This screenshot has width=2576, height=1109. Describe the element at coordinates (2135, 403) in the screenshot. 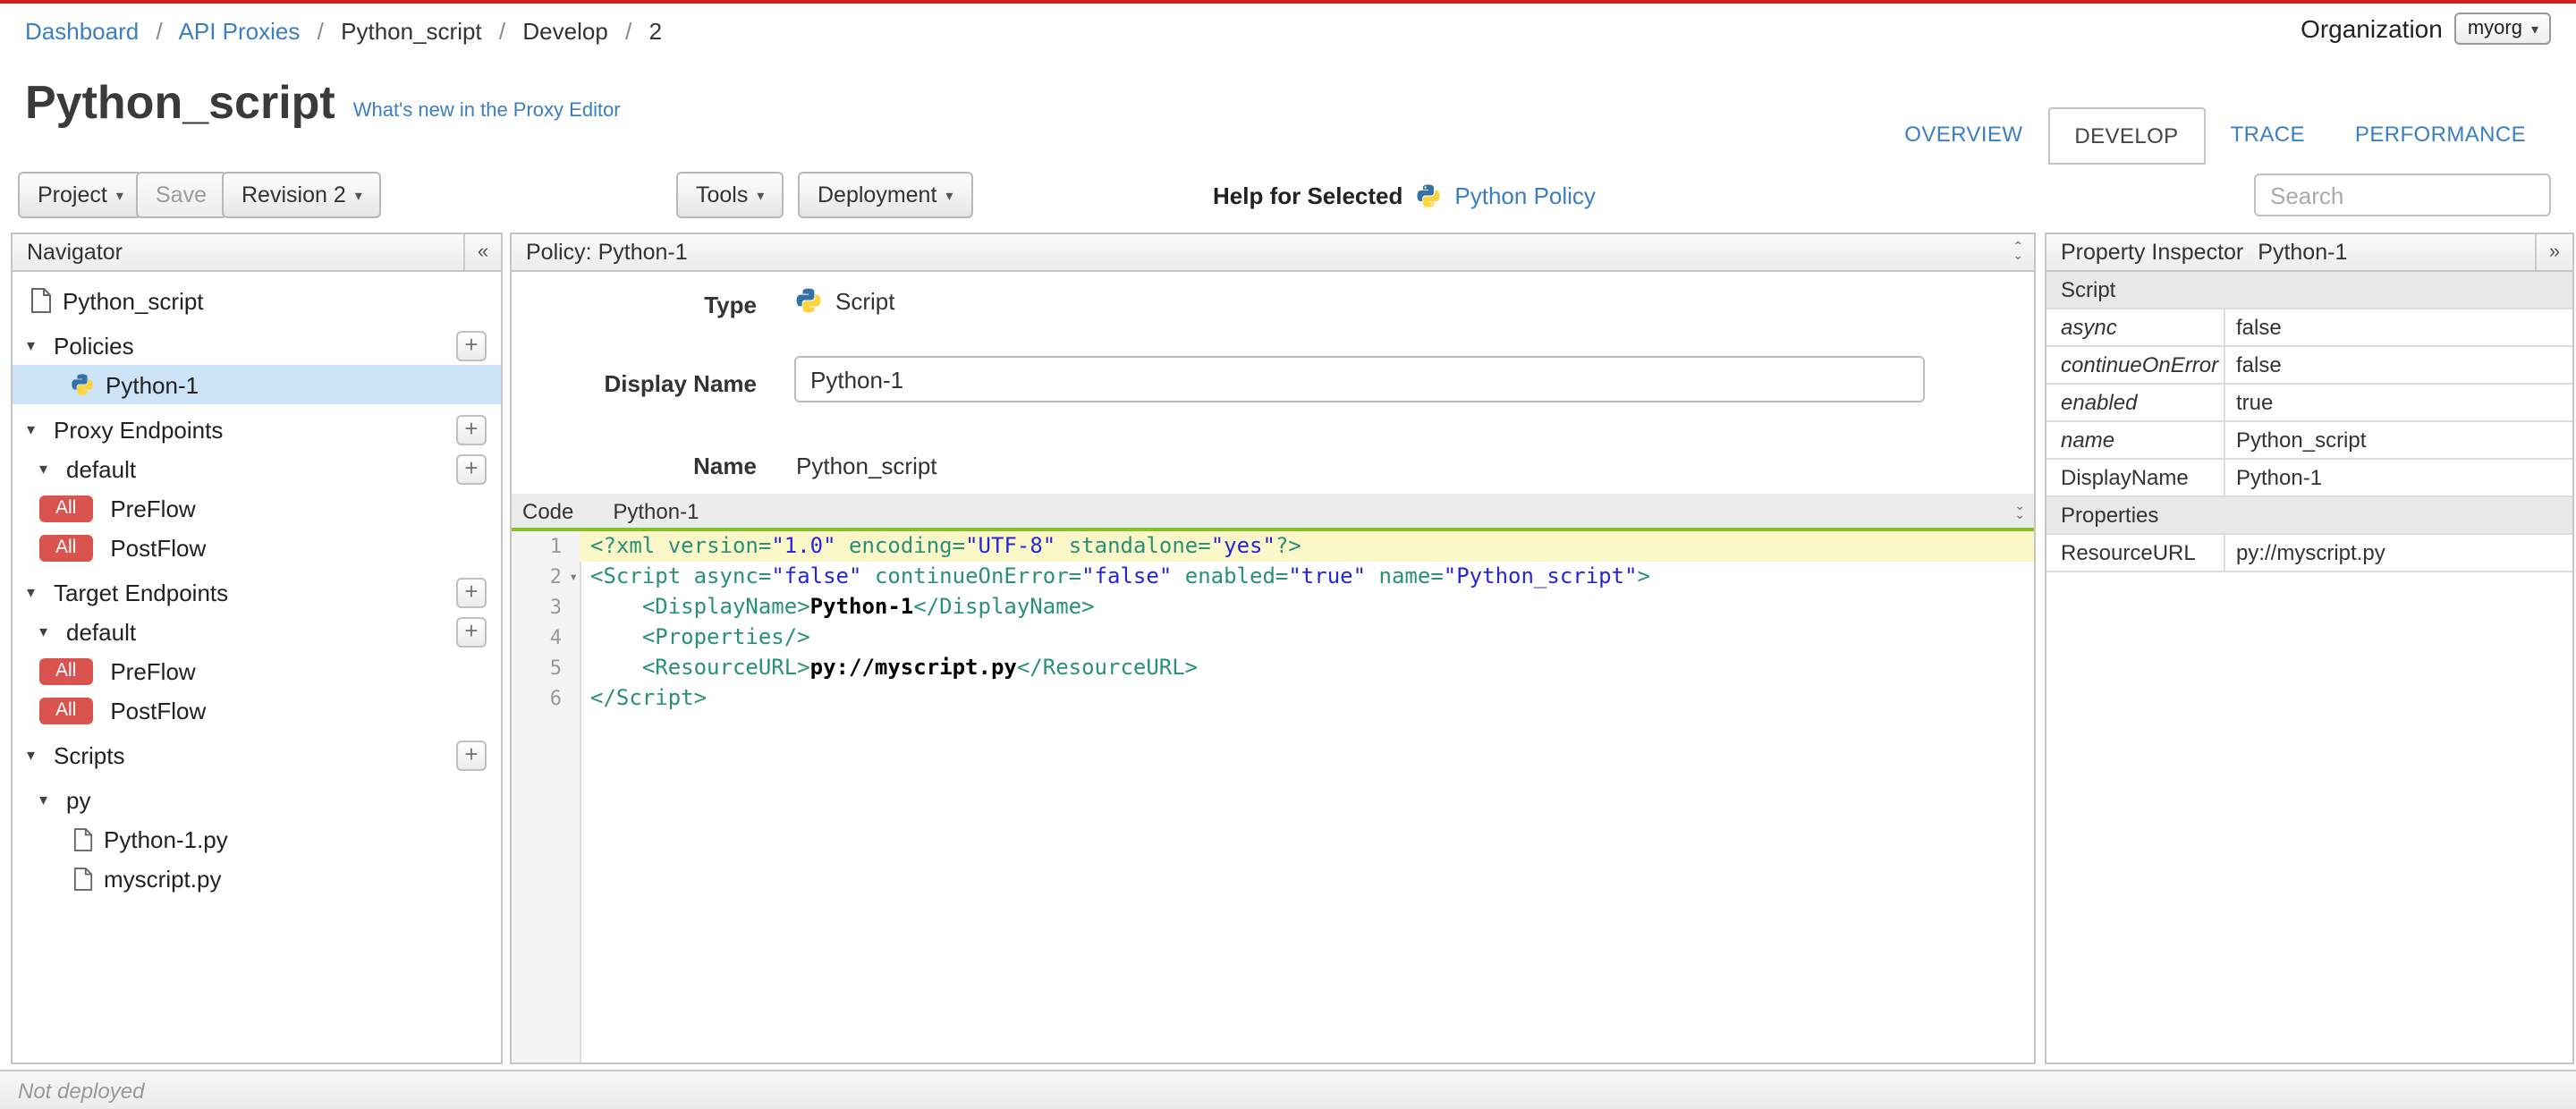

I see `property-name: enabled` at that location.